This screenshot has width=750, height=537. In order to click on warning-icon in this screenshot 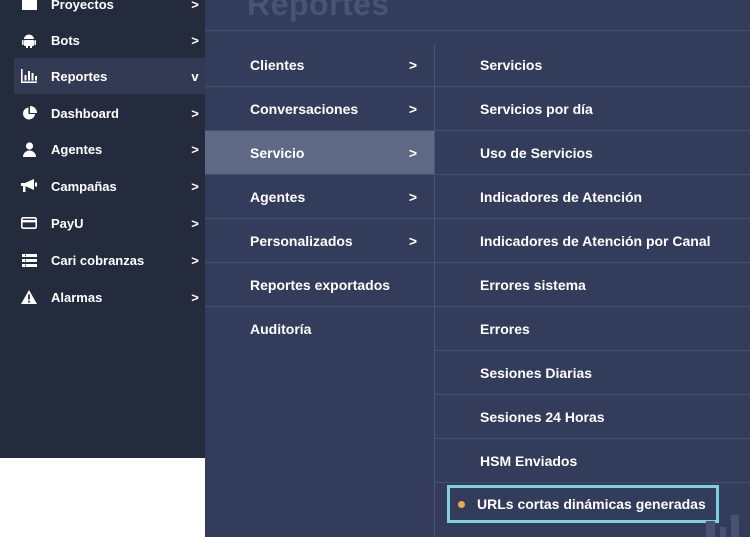, I will do `click(29, 297)`.